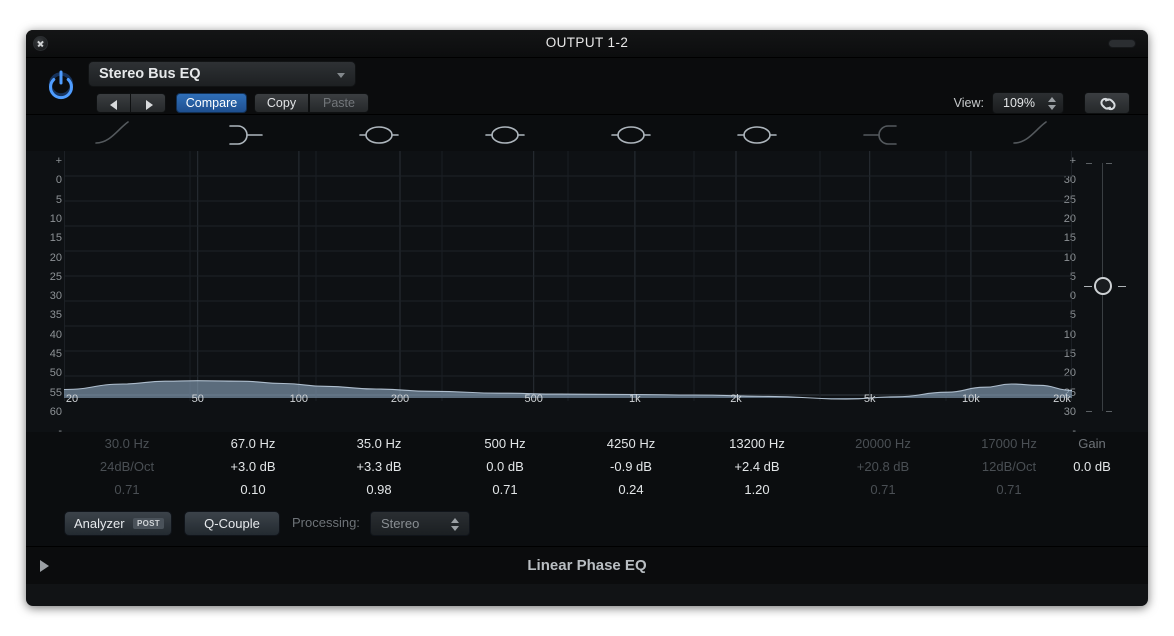 The height and width of the screenshot is (636, 1174). What do you see at coordinates (568, 390) in the screenshot?
I see `eq-response-curve` at bounding box center [568, 390].